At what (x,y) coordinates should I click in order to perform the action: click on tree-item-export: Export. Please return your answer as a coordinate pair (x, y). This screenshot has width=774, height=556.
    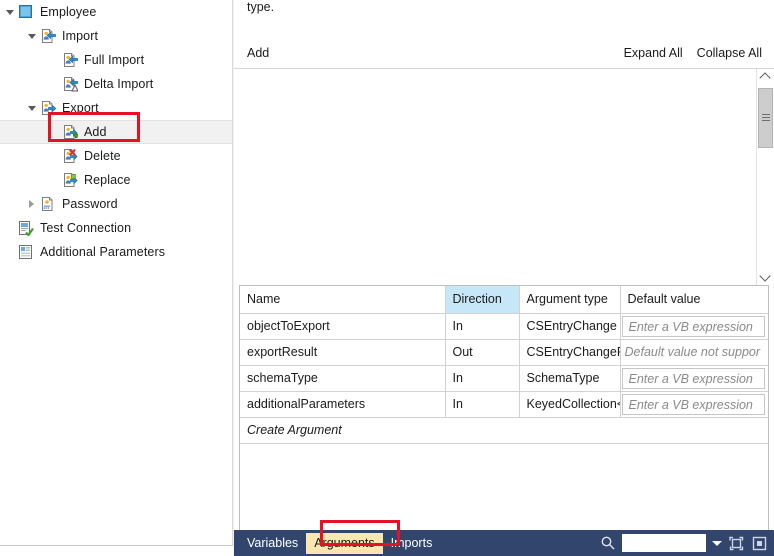
    Looking at the image, I should click on (116, 108).